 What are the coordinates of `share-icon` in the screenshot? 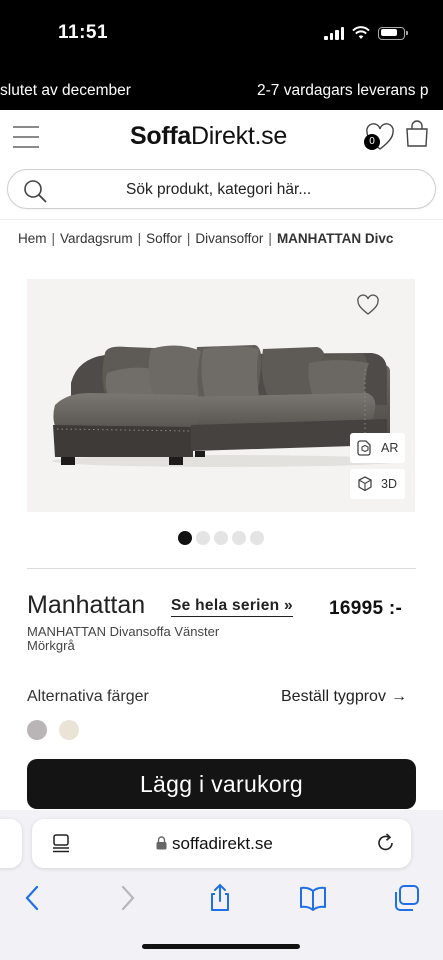 It's located at (220, 898).